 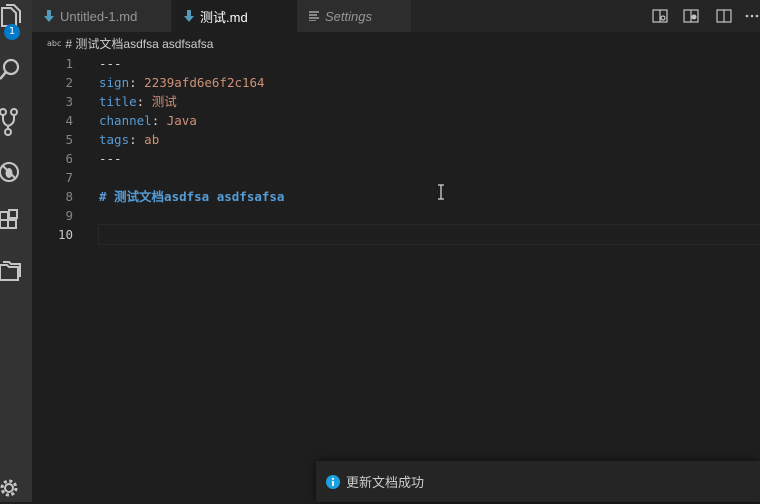 I want to click on code-text: sign: 2239afd6e6f2c164, so click(x=182, y=82).